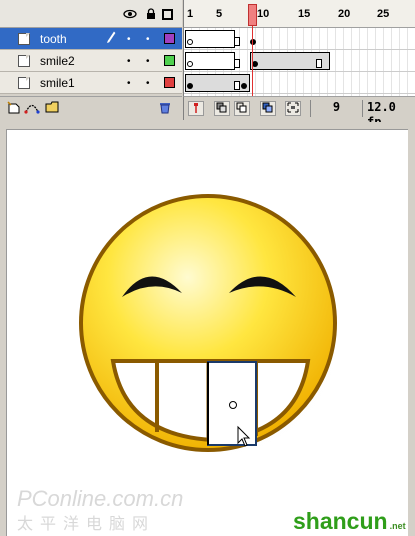  What do you see at coordinates (299, 39) in the screenshot?
I see `frame-row-tooth` at bounding box center [299, 39].